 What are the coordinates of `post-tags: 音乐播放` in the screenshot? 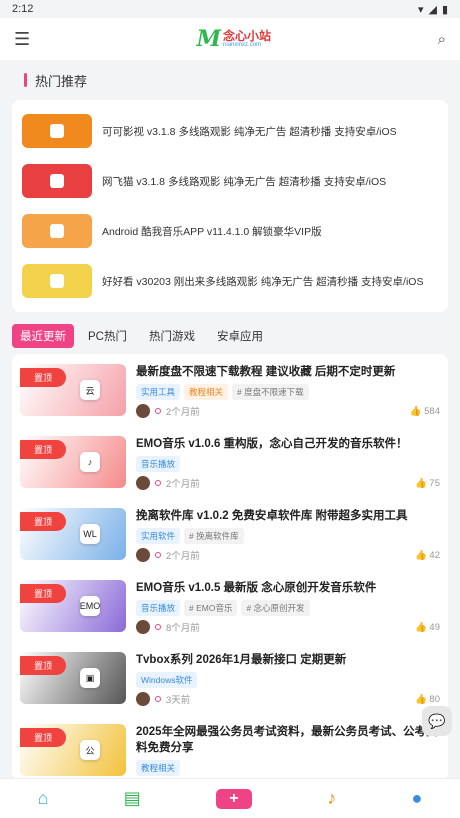 It's located at (288, 464).